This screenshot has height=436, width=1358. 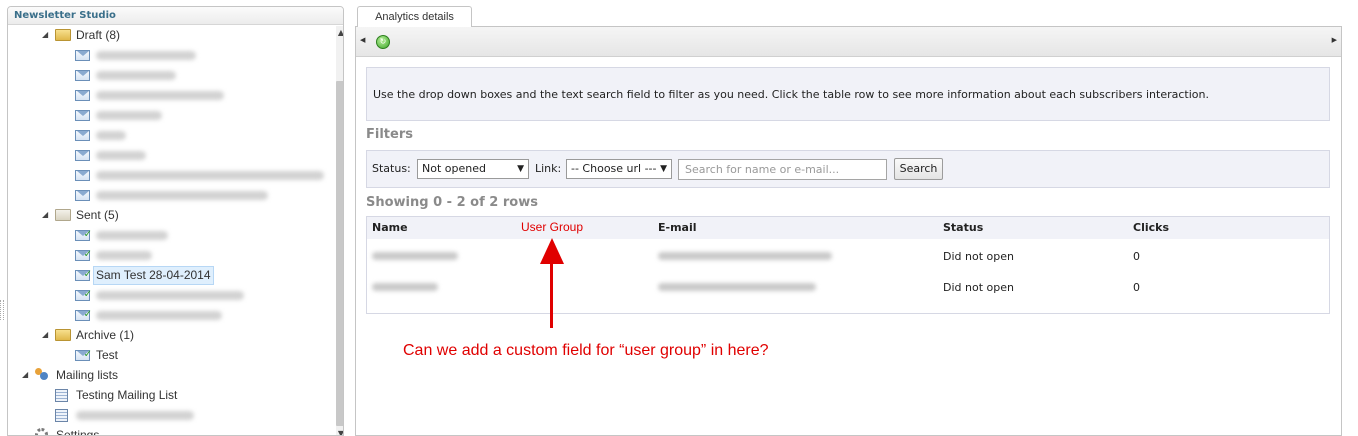 I want to click on link-select: -- Choose url --- ▼, so click(x=619, y=169).